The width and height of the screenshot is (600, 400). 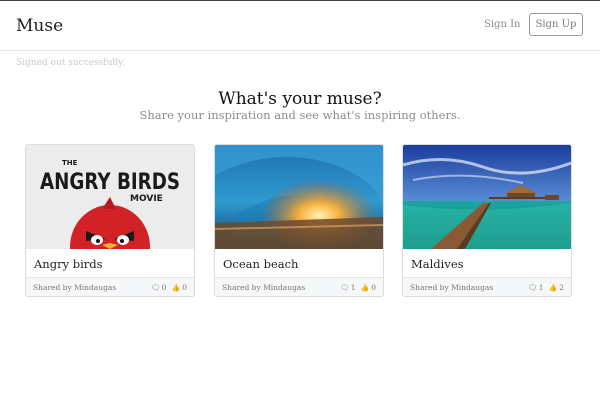 I want to click on brand-logo: Muse, so click(x=39, y=26).